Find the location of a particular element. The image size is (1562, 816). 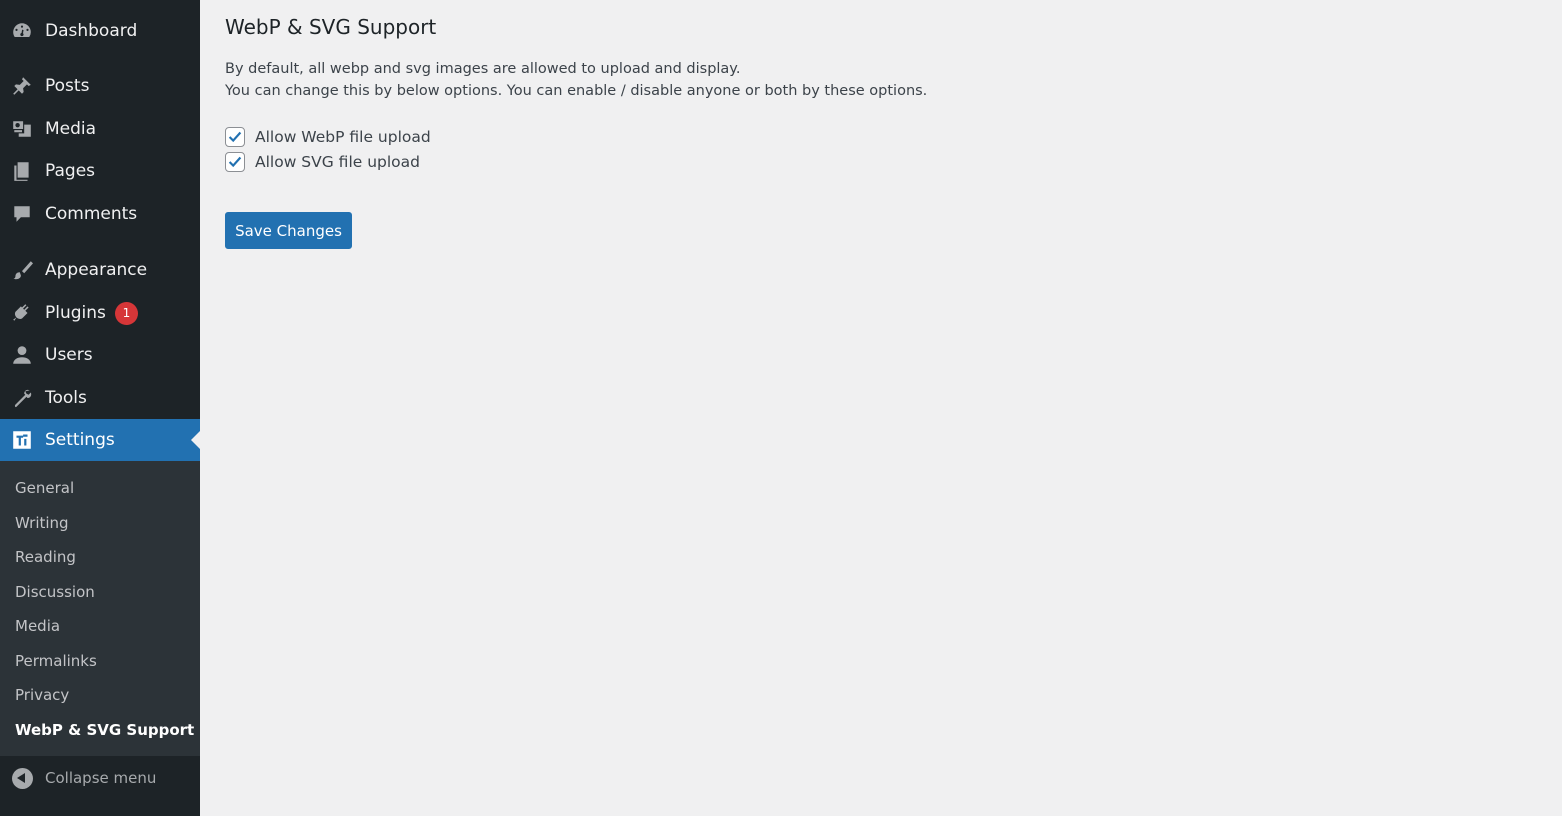

submenu-item-media: Media is located at coordinates (37, 626).